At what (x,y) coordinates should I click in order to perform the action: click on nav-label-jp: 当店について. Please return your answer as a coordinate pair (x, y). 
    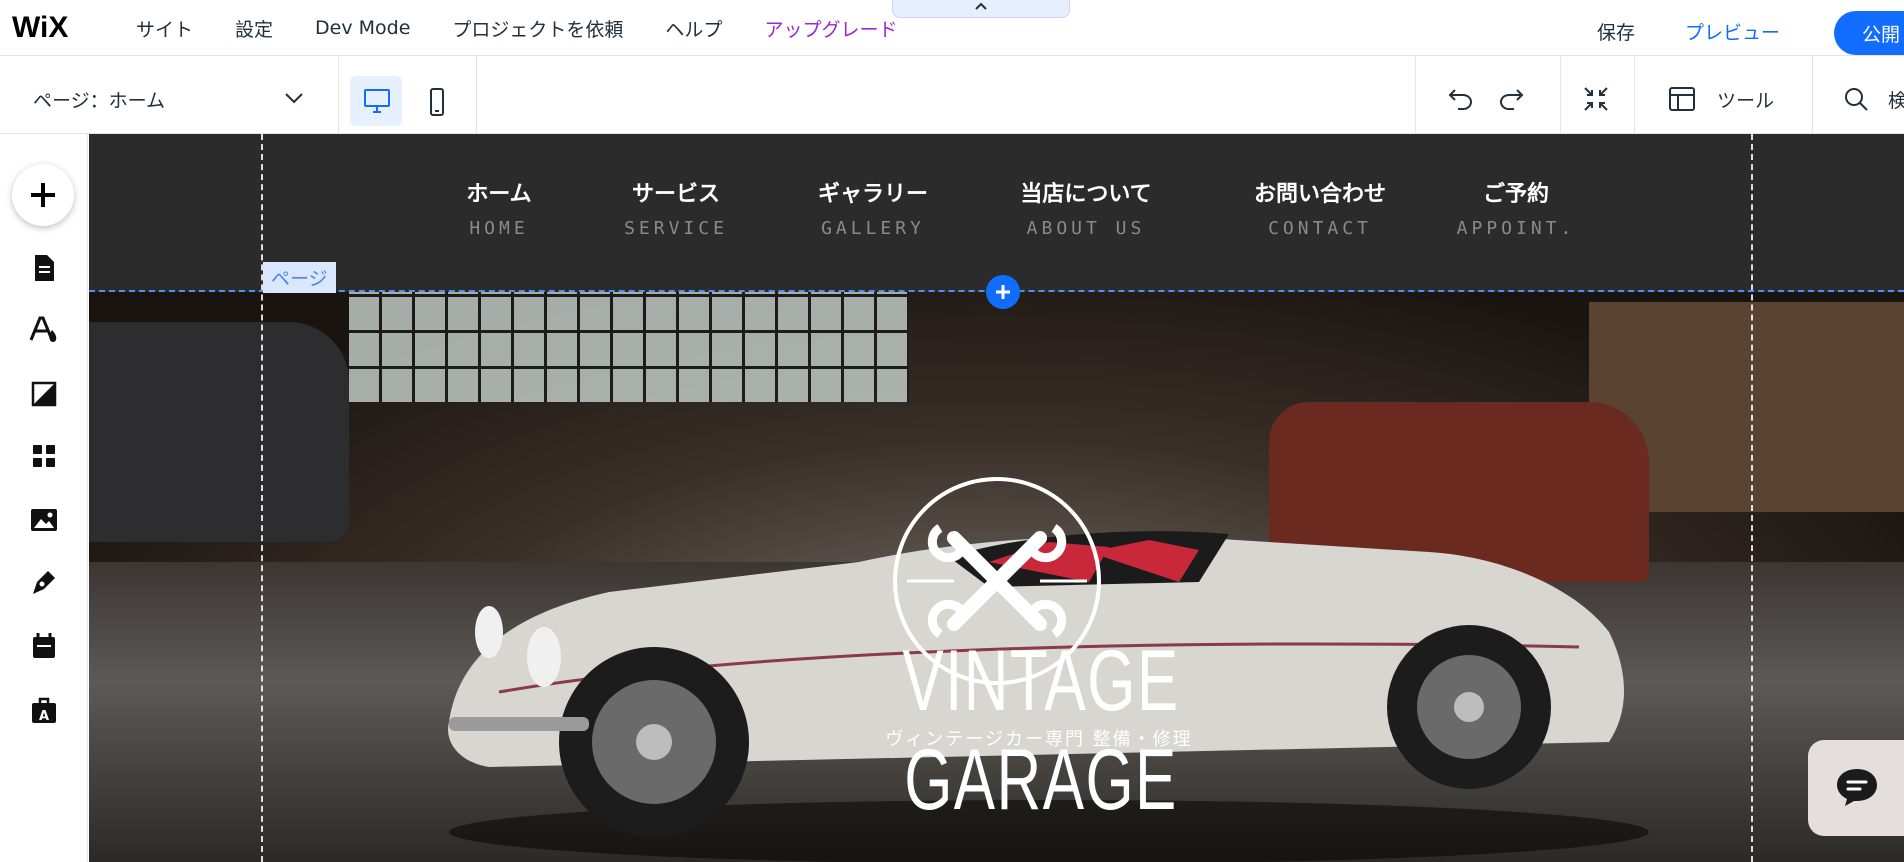
    Looking at the image, I should click on (1086, 194).